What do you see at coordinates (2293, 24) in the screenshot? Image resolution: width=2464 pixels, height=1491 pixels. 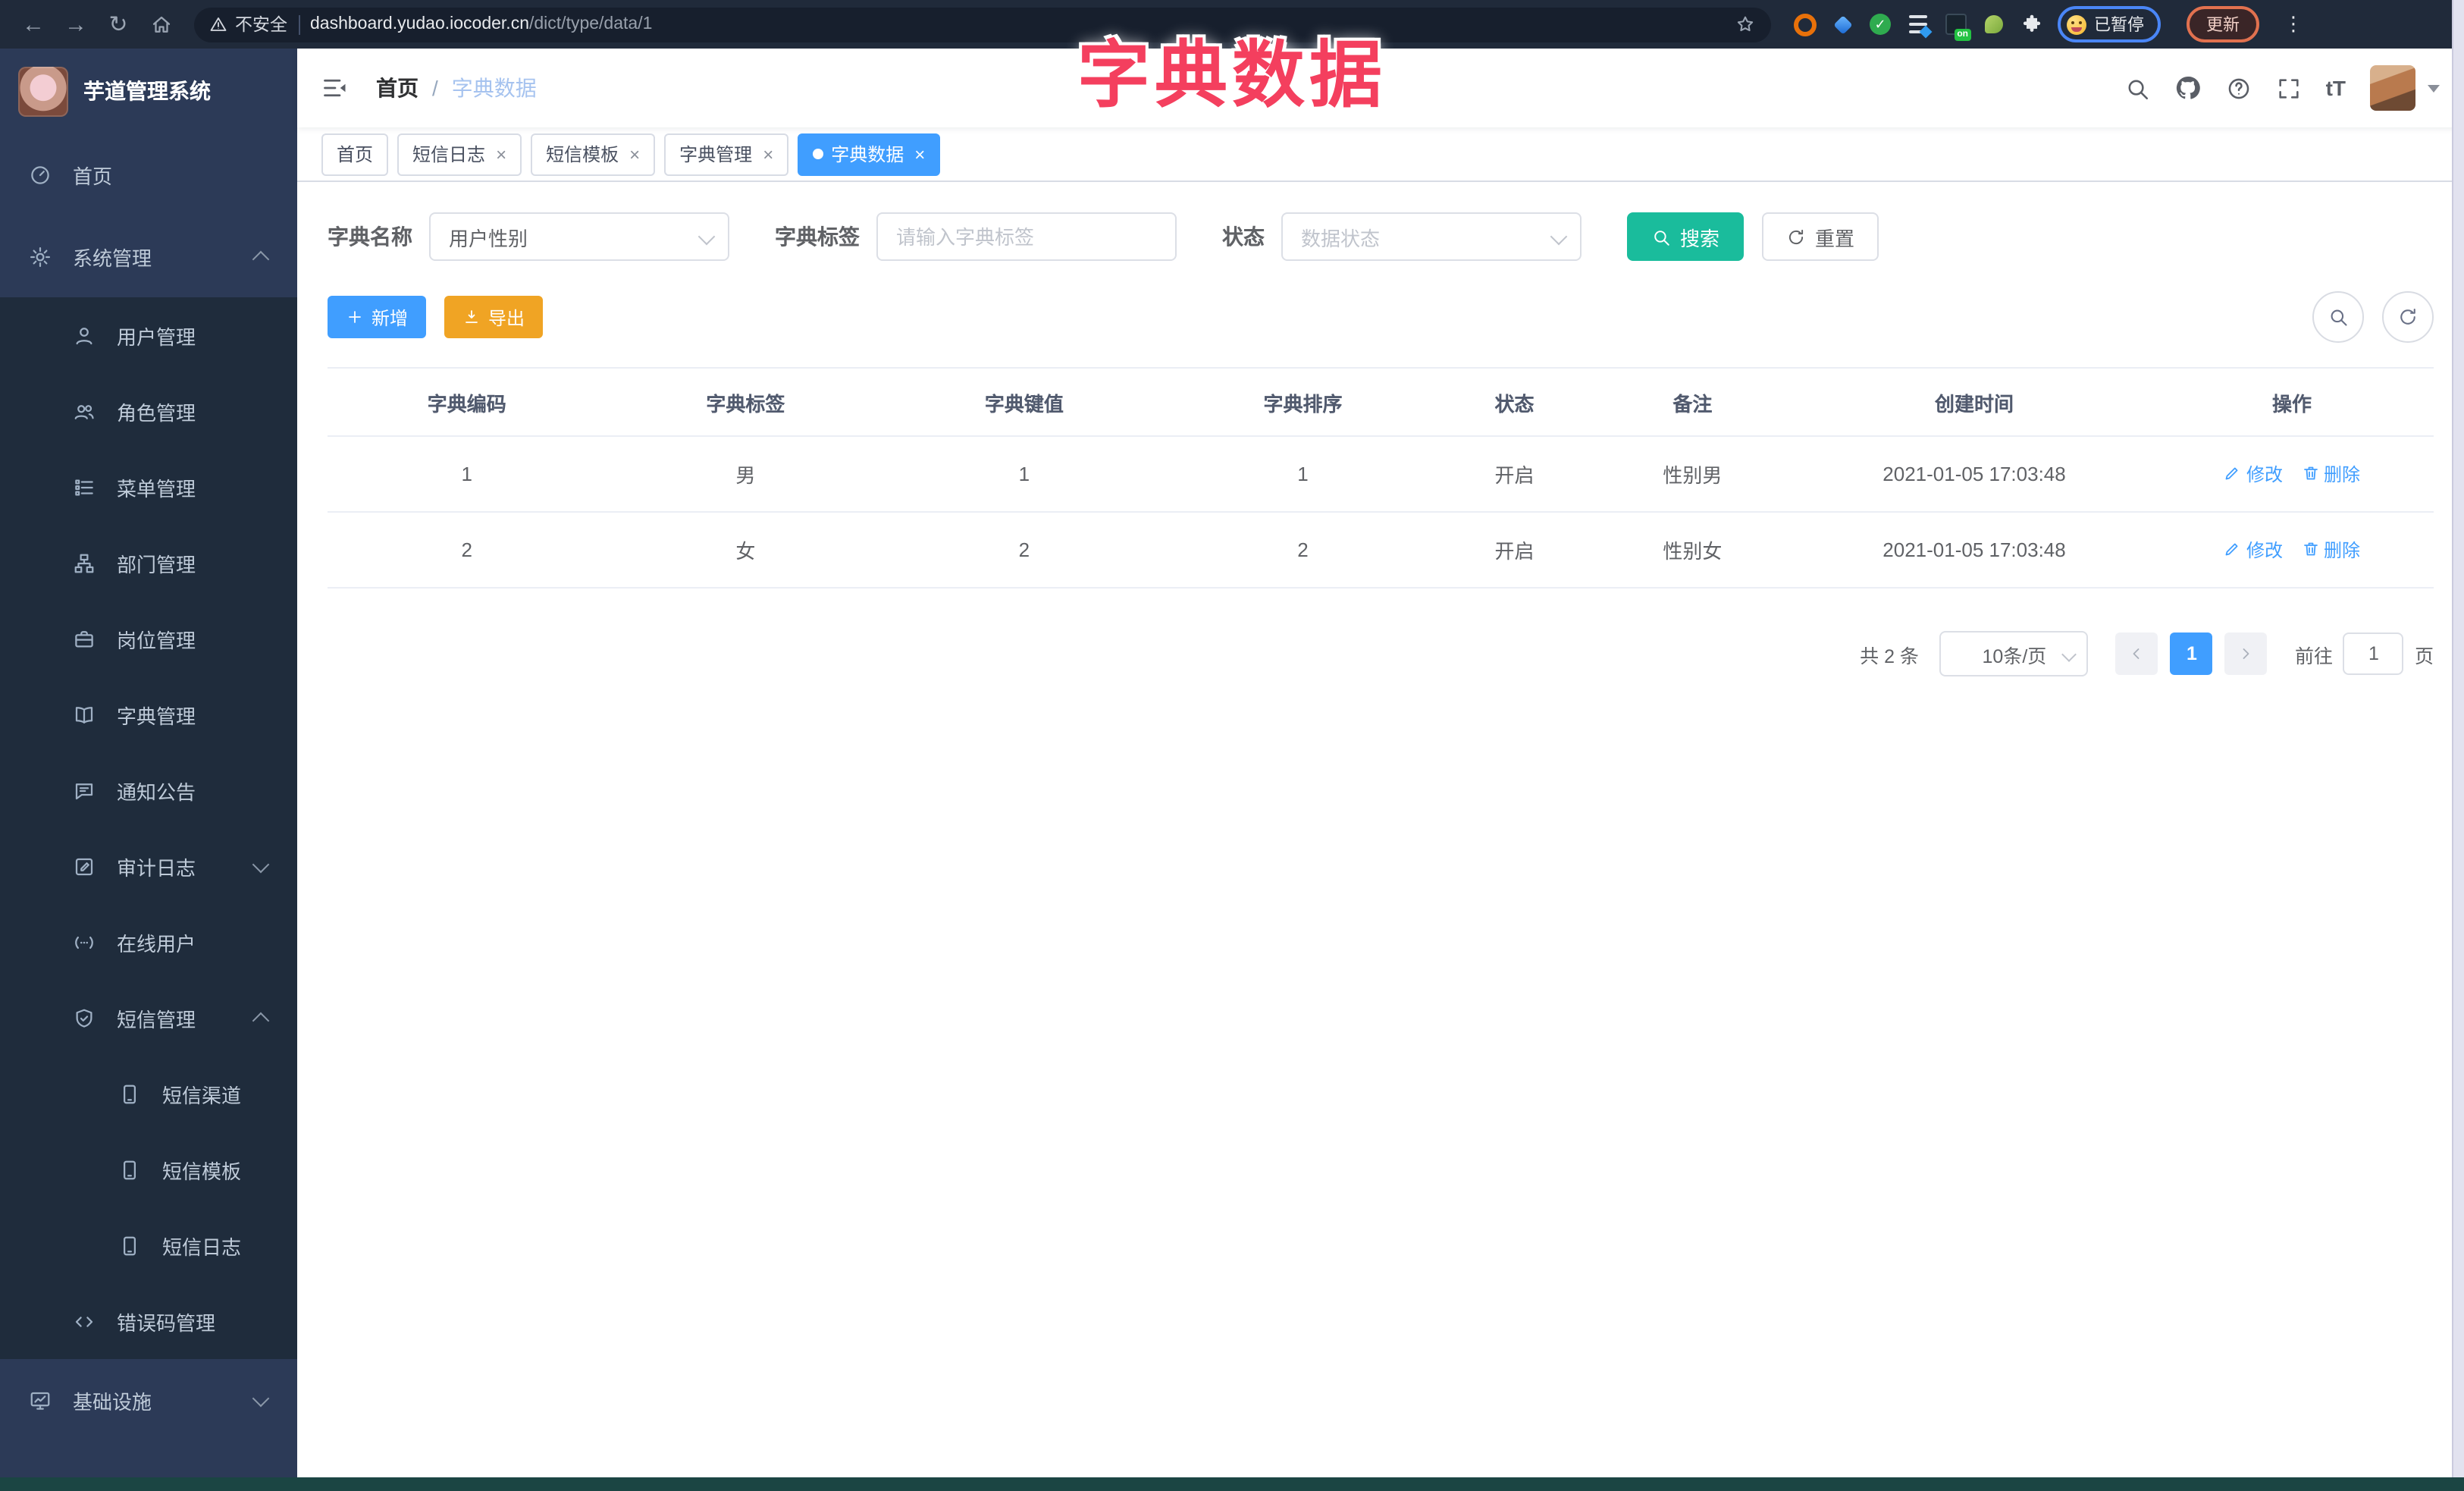 I see `browser-menu-icon: ⋮` at bounding box center [2293, 24].